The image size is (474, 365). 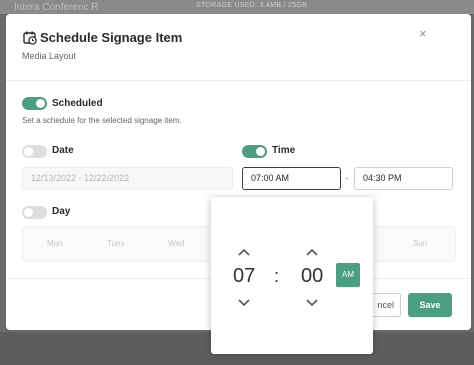 What do you see at coordinates (252, 5) in the screenshot?
I see `storage-used-text: STORAGE USED: 3.4MB / 25GB` at bounding box center [252, 5].